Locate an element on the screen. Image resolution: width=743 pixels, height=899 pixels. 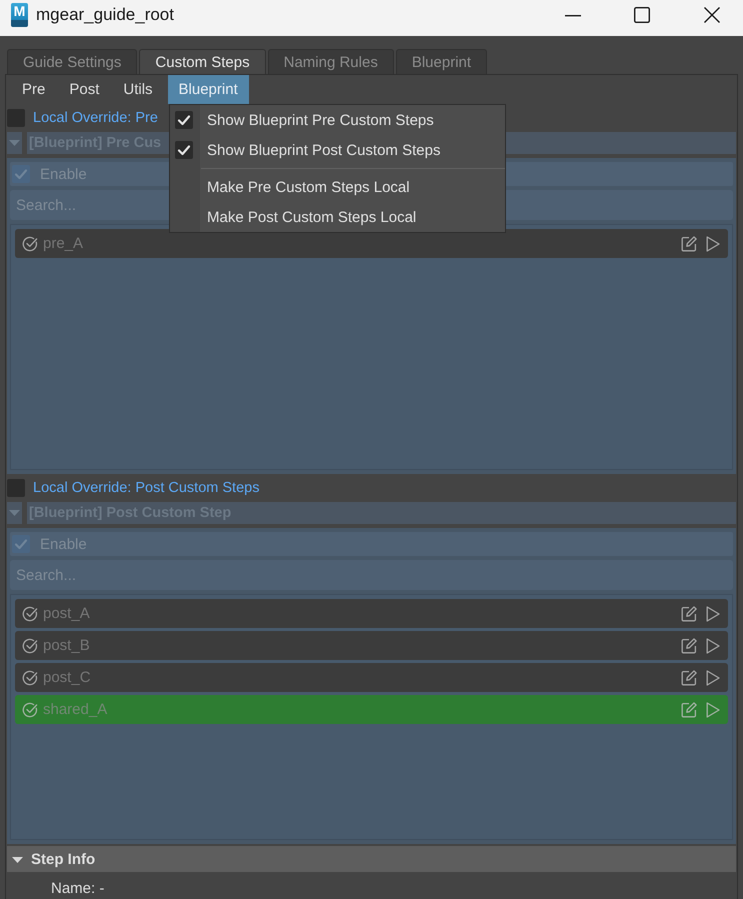
step-name: post_A is located at coordinates (66, 613).